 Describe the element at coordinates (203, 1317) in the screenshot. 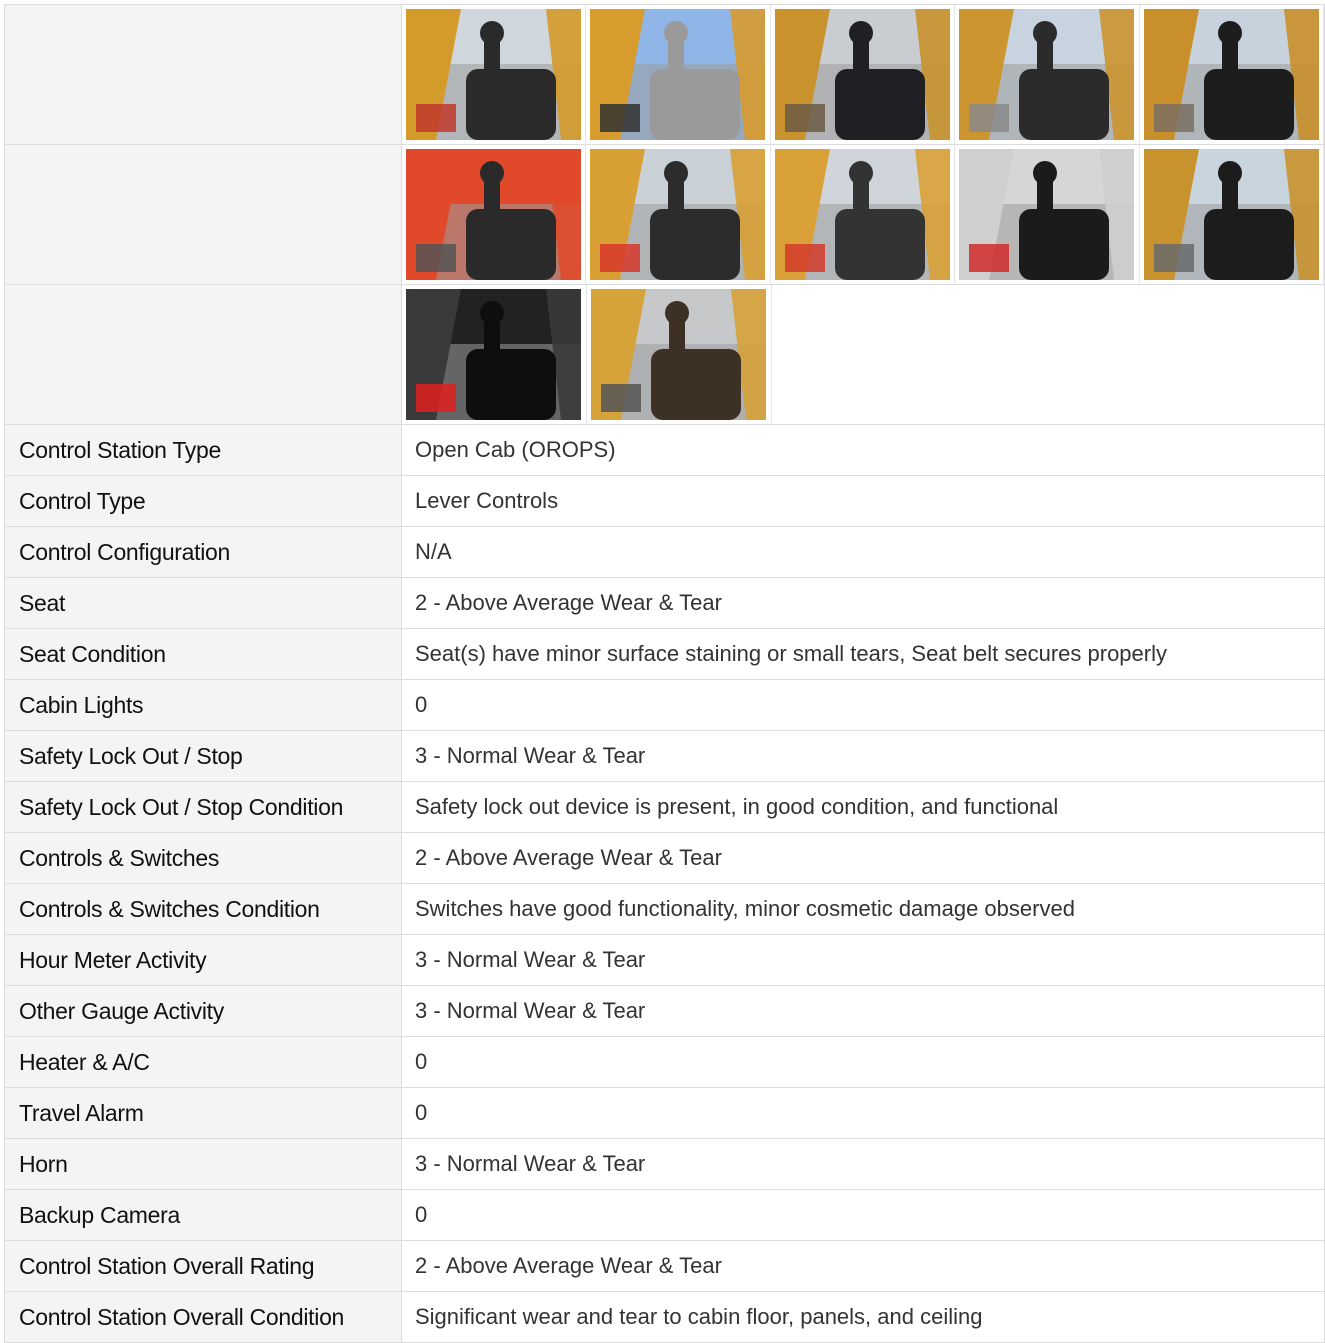

I see `spec-label: Control Station Overall Condition` at that location.